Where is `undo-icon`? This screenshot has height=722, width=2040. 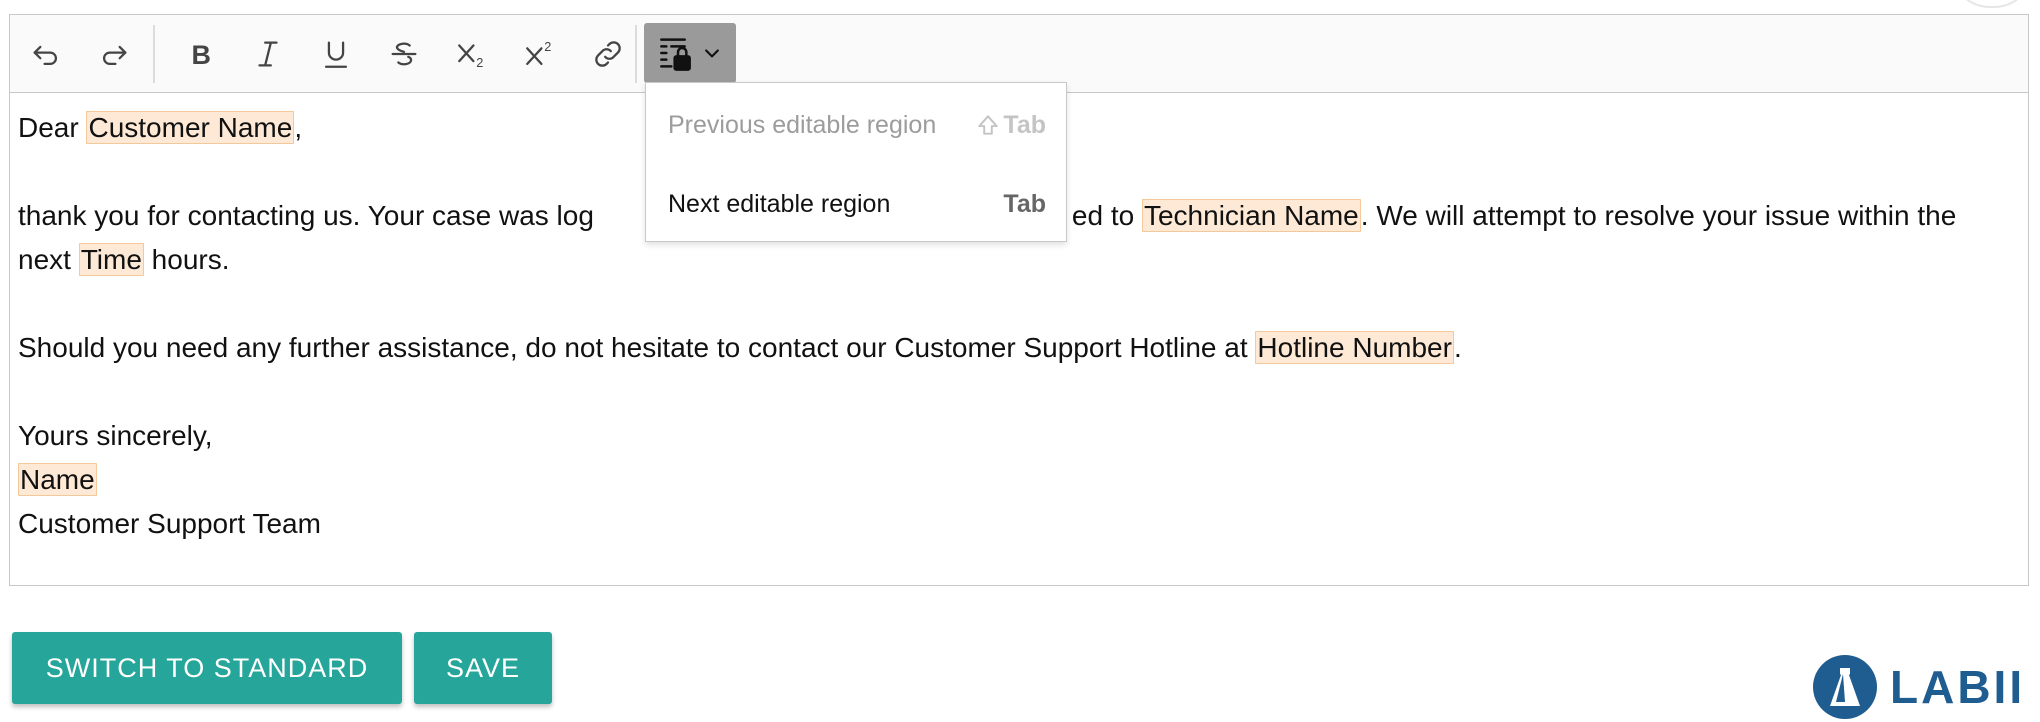 undo-icon is located at coordinates (45, 55).